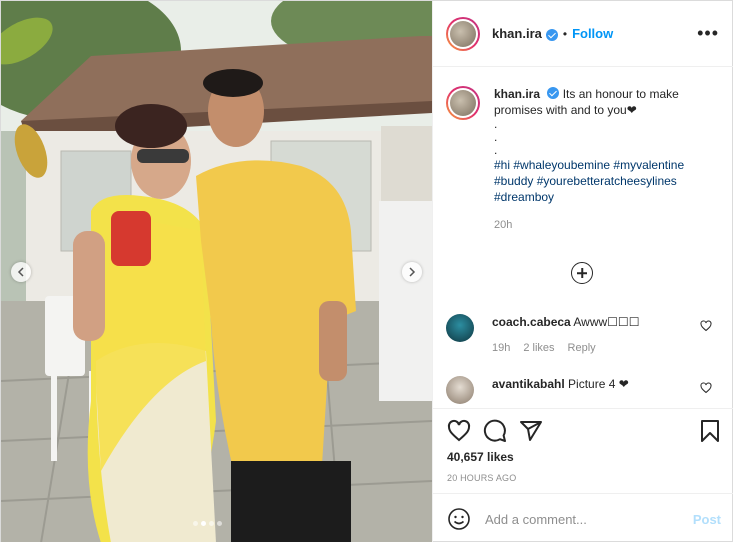 Image resolution: width=733 pixels, height=542 pixels. Describe the element at coordinates (531, 322) in the screenshot. I see `comment-username: coach.cabeca` at that location.